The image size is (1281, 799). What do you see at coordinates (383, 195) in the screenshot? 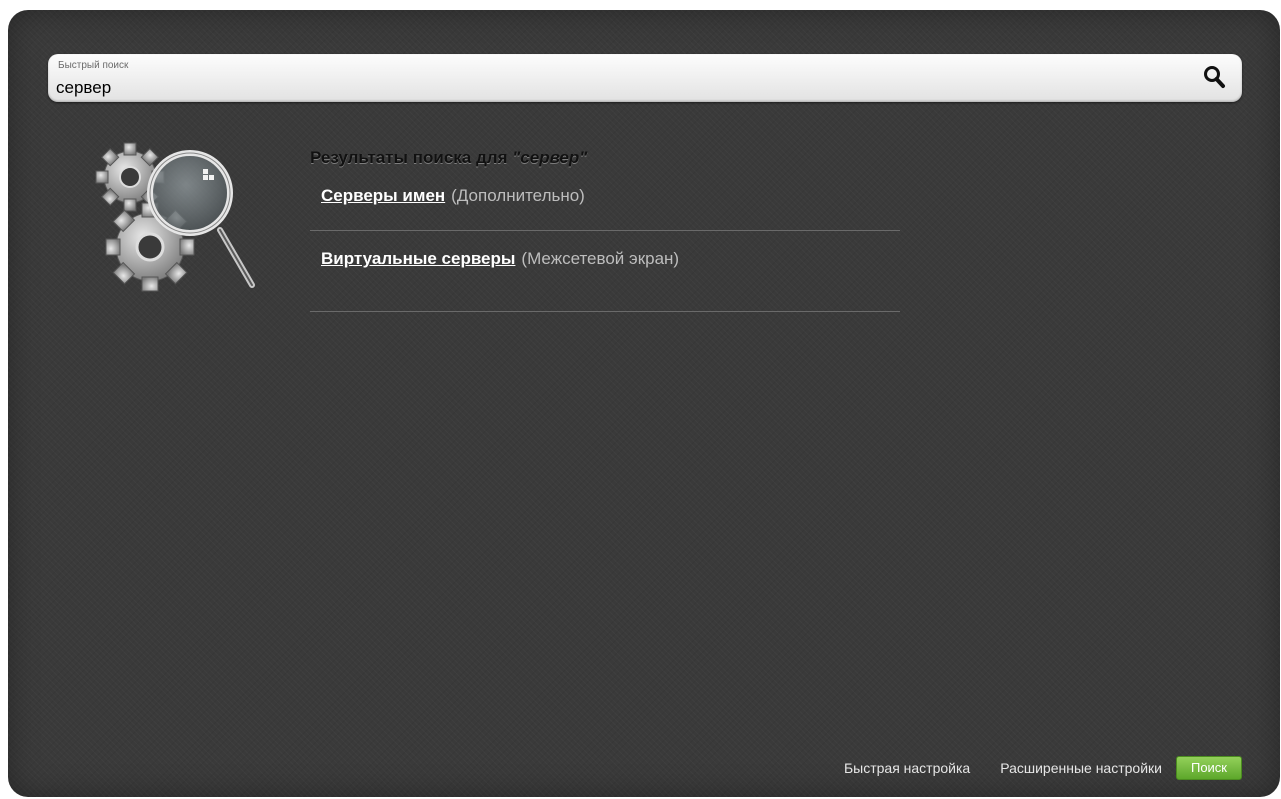
I see `result-link-label: Серверы имен` at bounding box center [383, 195].